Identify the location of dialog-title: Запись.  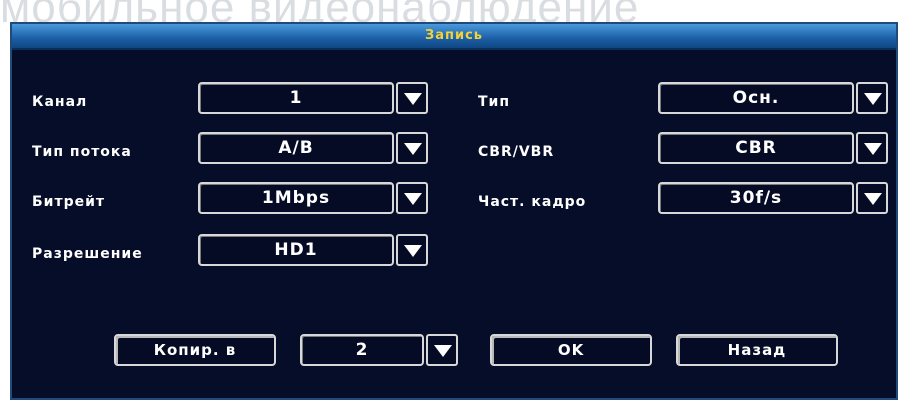
(454, 35).